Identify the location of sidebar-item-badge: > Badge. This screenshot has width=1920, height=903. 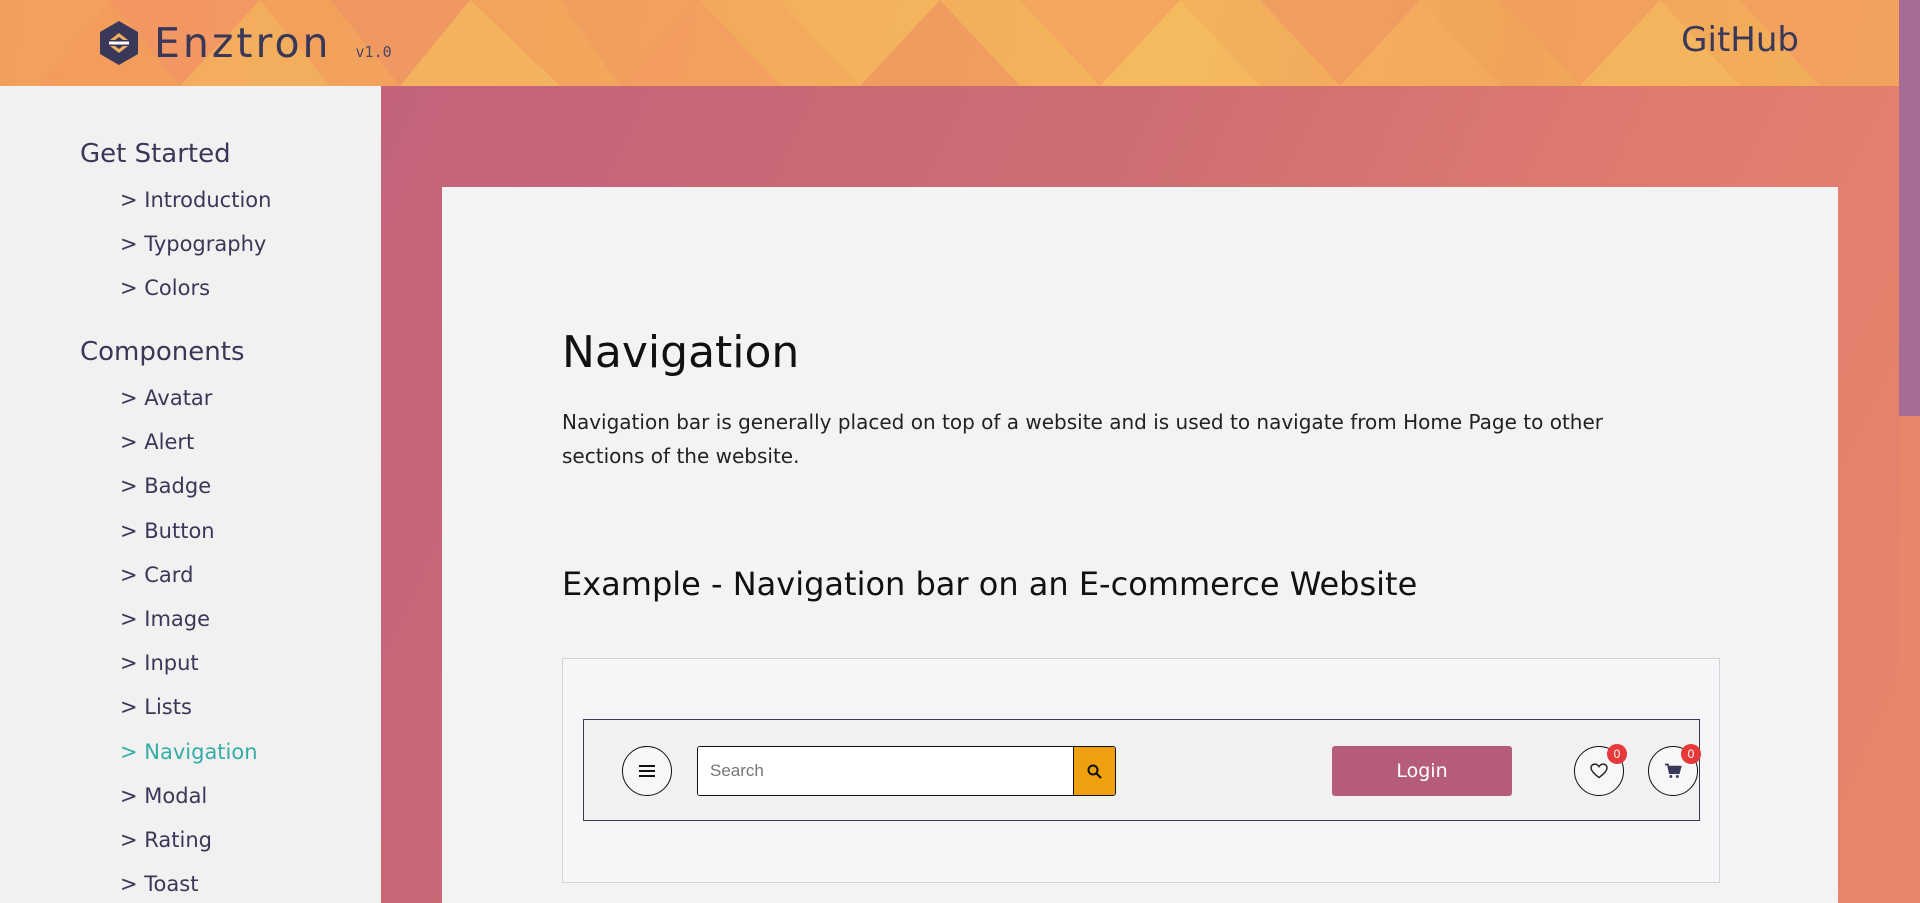
(189, 486).